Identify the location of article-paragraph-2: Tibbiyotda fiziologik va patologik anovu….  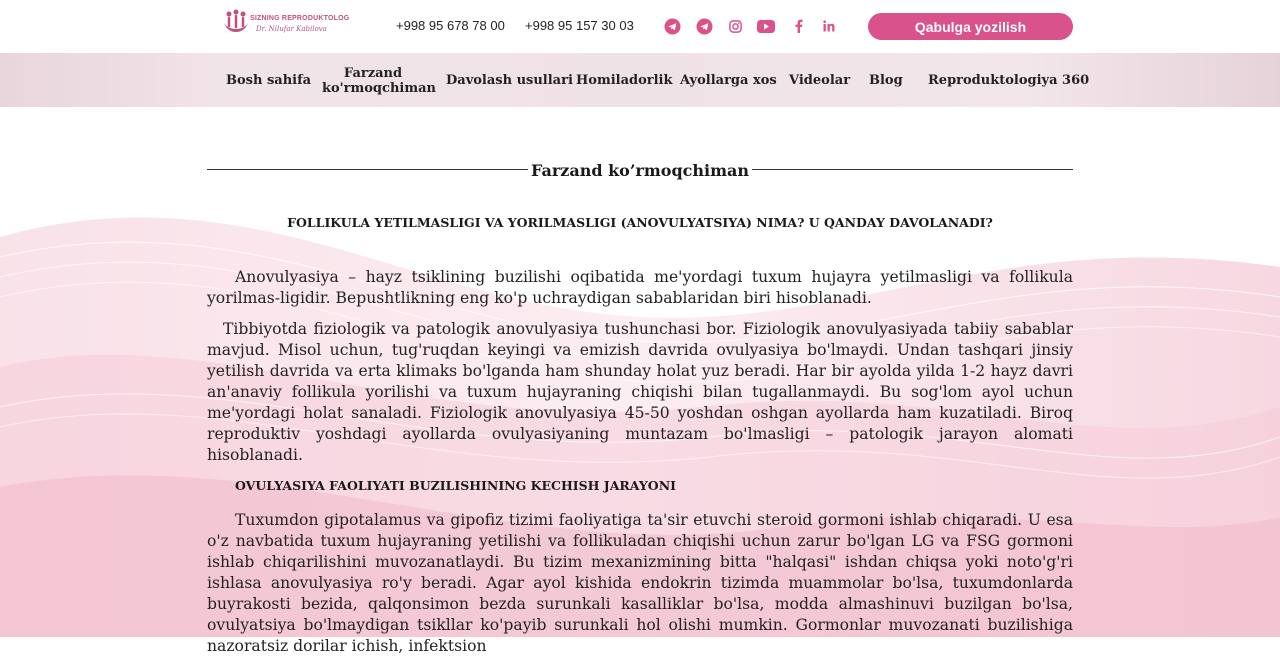
(640, 392).